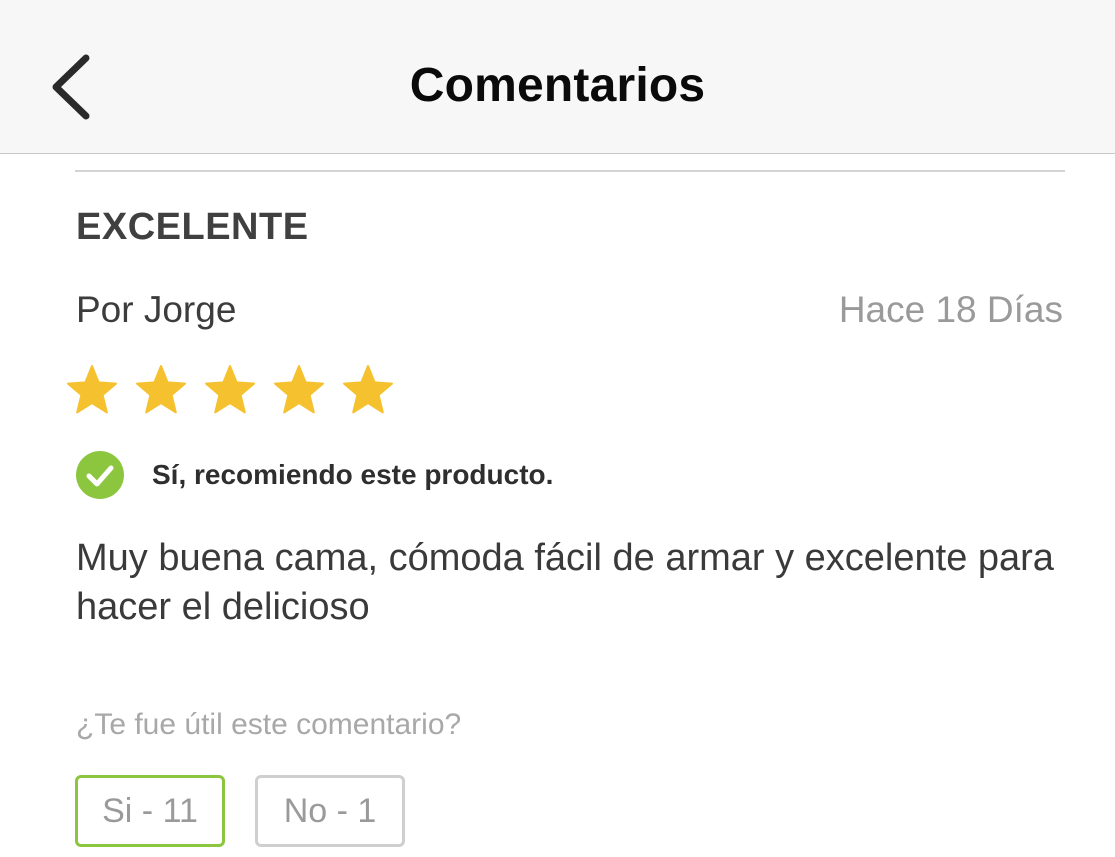 This screenshot has height=857, width=1115. I want to click on review-title: EXCELENTE, so click(192, 227).